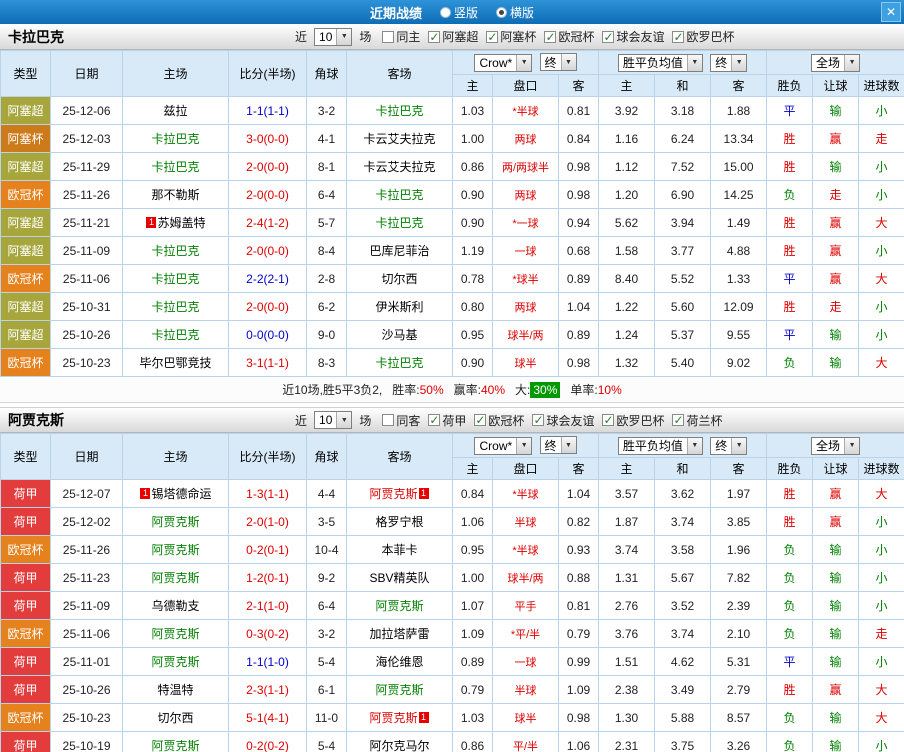 Image resolution: width=904 pixels, height=752 pixels. I want to click on away-team: 加拉塔萨雷, so click(399, 633).